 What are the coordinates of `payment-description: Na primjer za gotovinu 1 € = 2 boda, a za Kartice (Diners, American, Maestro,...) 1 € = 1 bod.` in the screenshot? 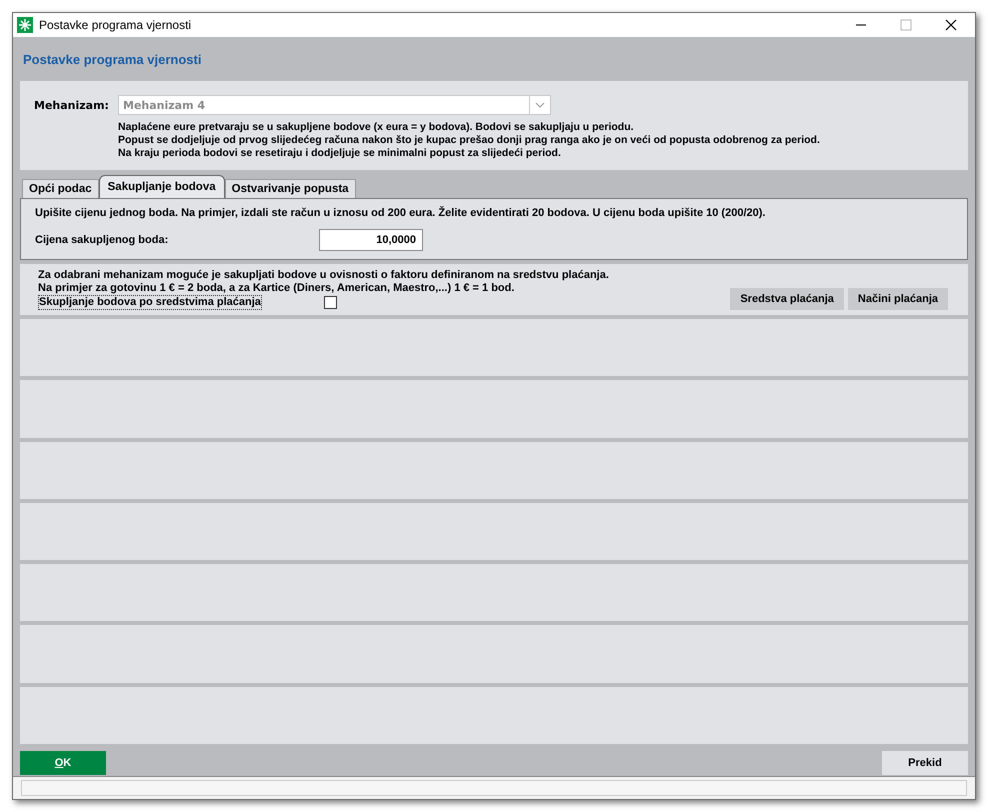 It's located at (277, 288).